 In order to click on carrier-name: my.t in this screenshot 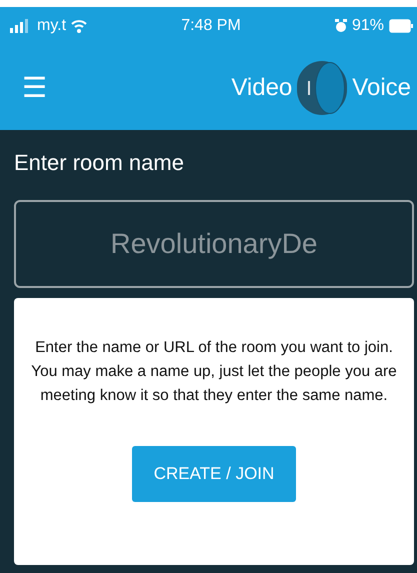, I will do `click(51, 26)`.